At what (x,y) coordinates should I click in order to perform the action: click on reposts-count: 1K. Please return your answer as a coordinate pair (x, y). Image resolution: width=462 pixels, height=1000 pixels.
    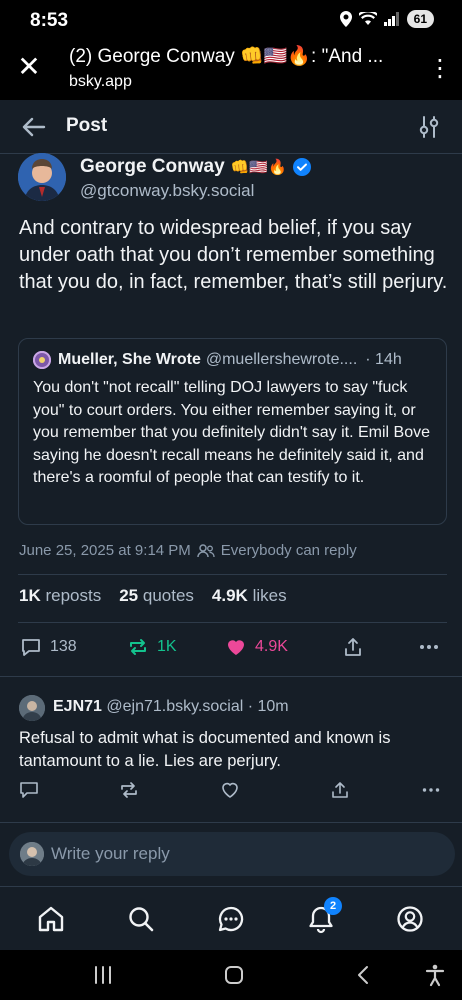
    Looking at the image, I should click on (30, 595).